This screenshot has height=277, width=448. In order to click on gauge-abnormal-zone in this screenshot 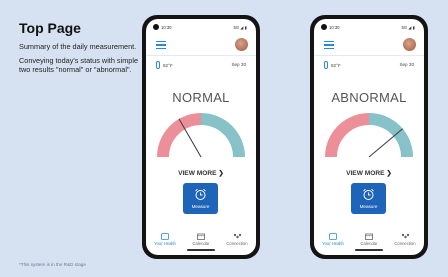, I will do `click(347, 135)`.